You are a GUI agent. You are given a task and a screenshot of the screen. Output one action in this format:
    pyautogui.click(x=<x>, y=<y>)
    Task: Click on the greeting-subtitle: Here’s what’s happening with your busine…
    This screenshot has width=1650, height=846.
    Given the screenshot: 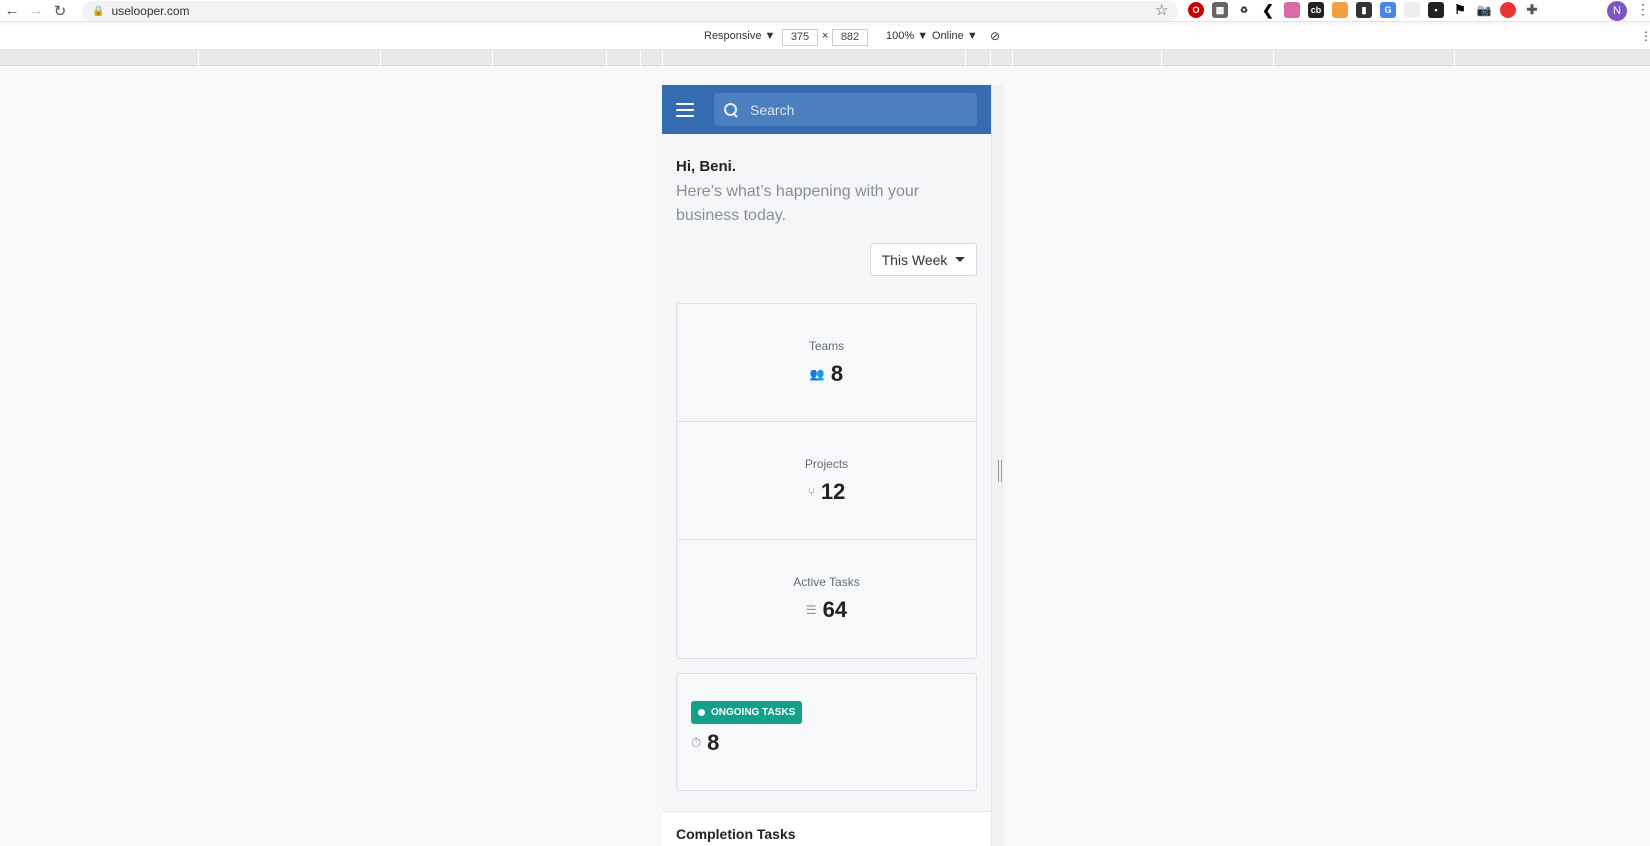 What is the action you would take?
    pyautogui.click(x=798, y=203)
    